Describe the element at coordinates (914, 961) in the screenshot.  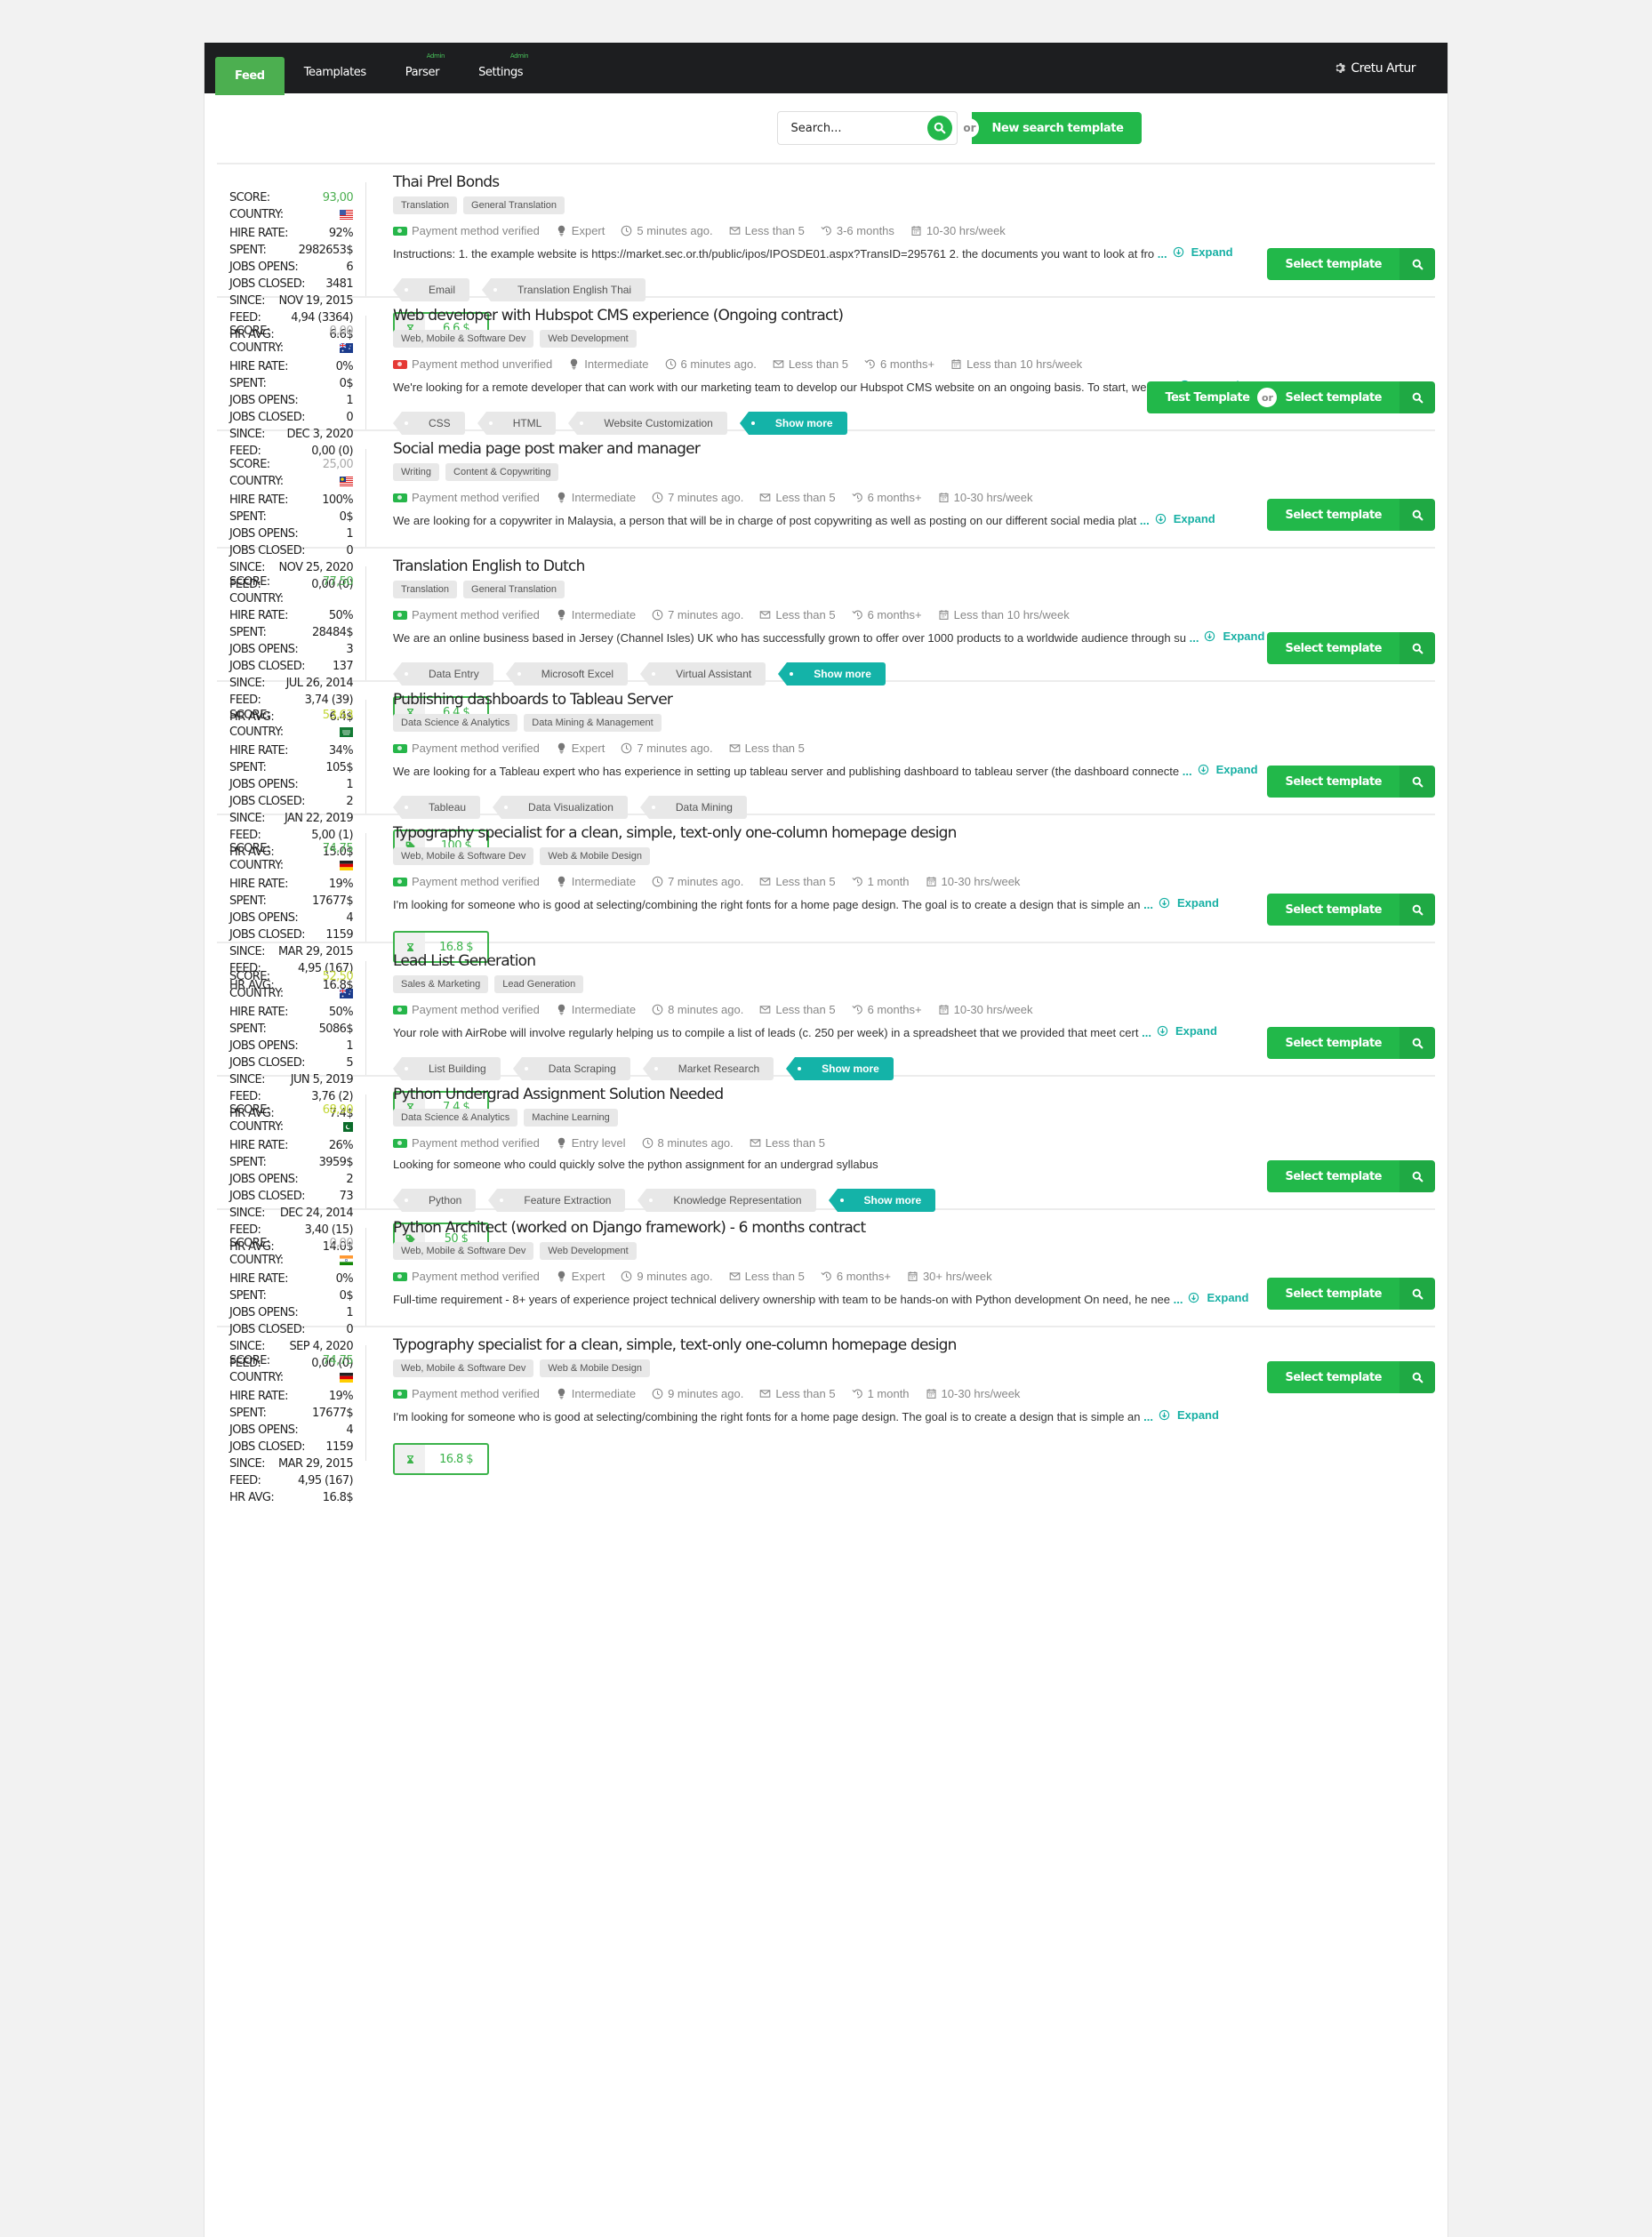
I see `job-title: Lead List Generation` at that location.